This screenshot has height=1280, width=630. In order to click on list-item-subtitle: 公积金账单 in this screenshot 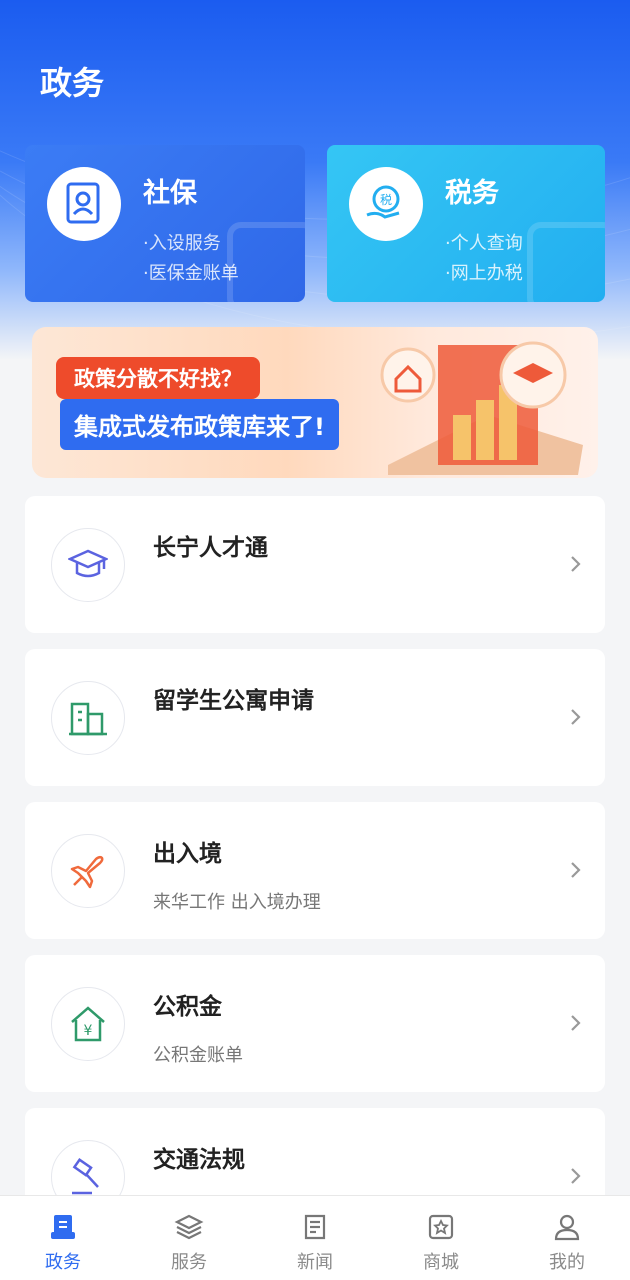, I will do `click(198, 1055)`.